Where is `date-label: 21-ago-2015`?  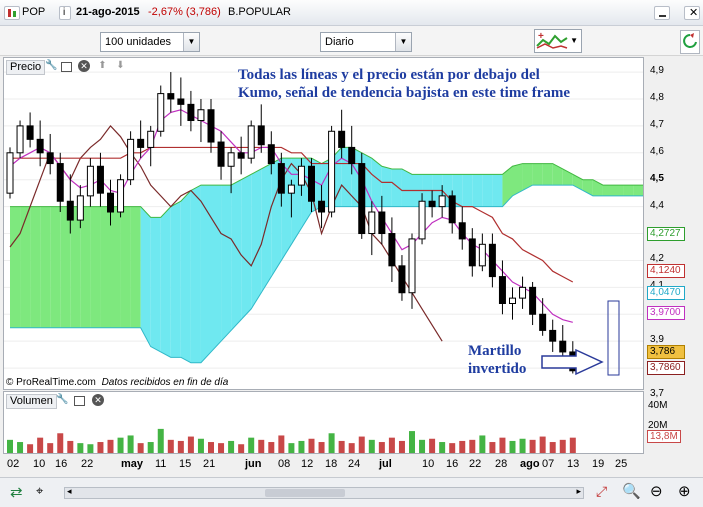
date-label: 21-ago-2015 is located at coordinates (108, 12).